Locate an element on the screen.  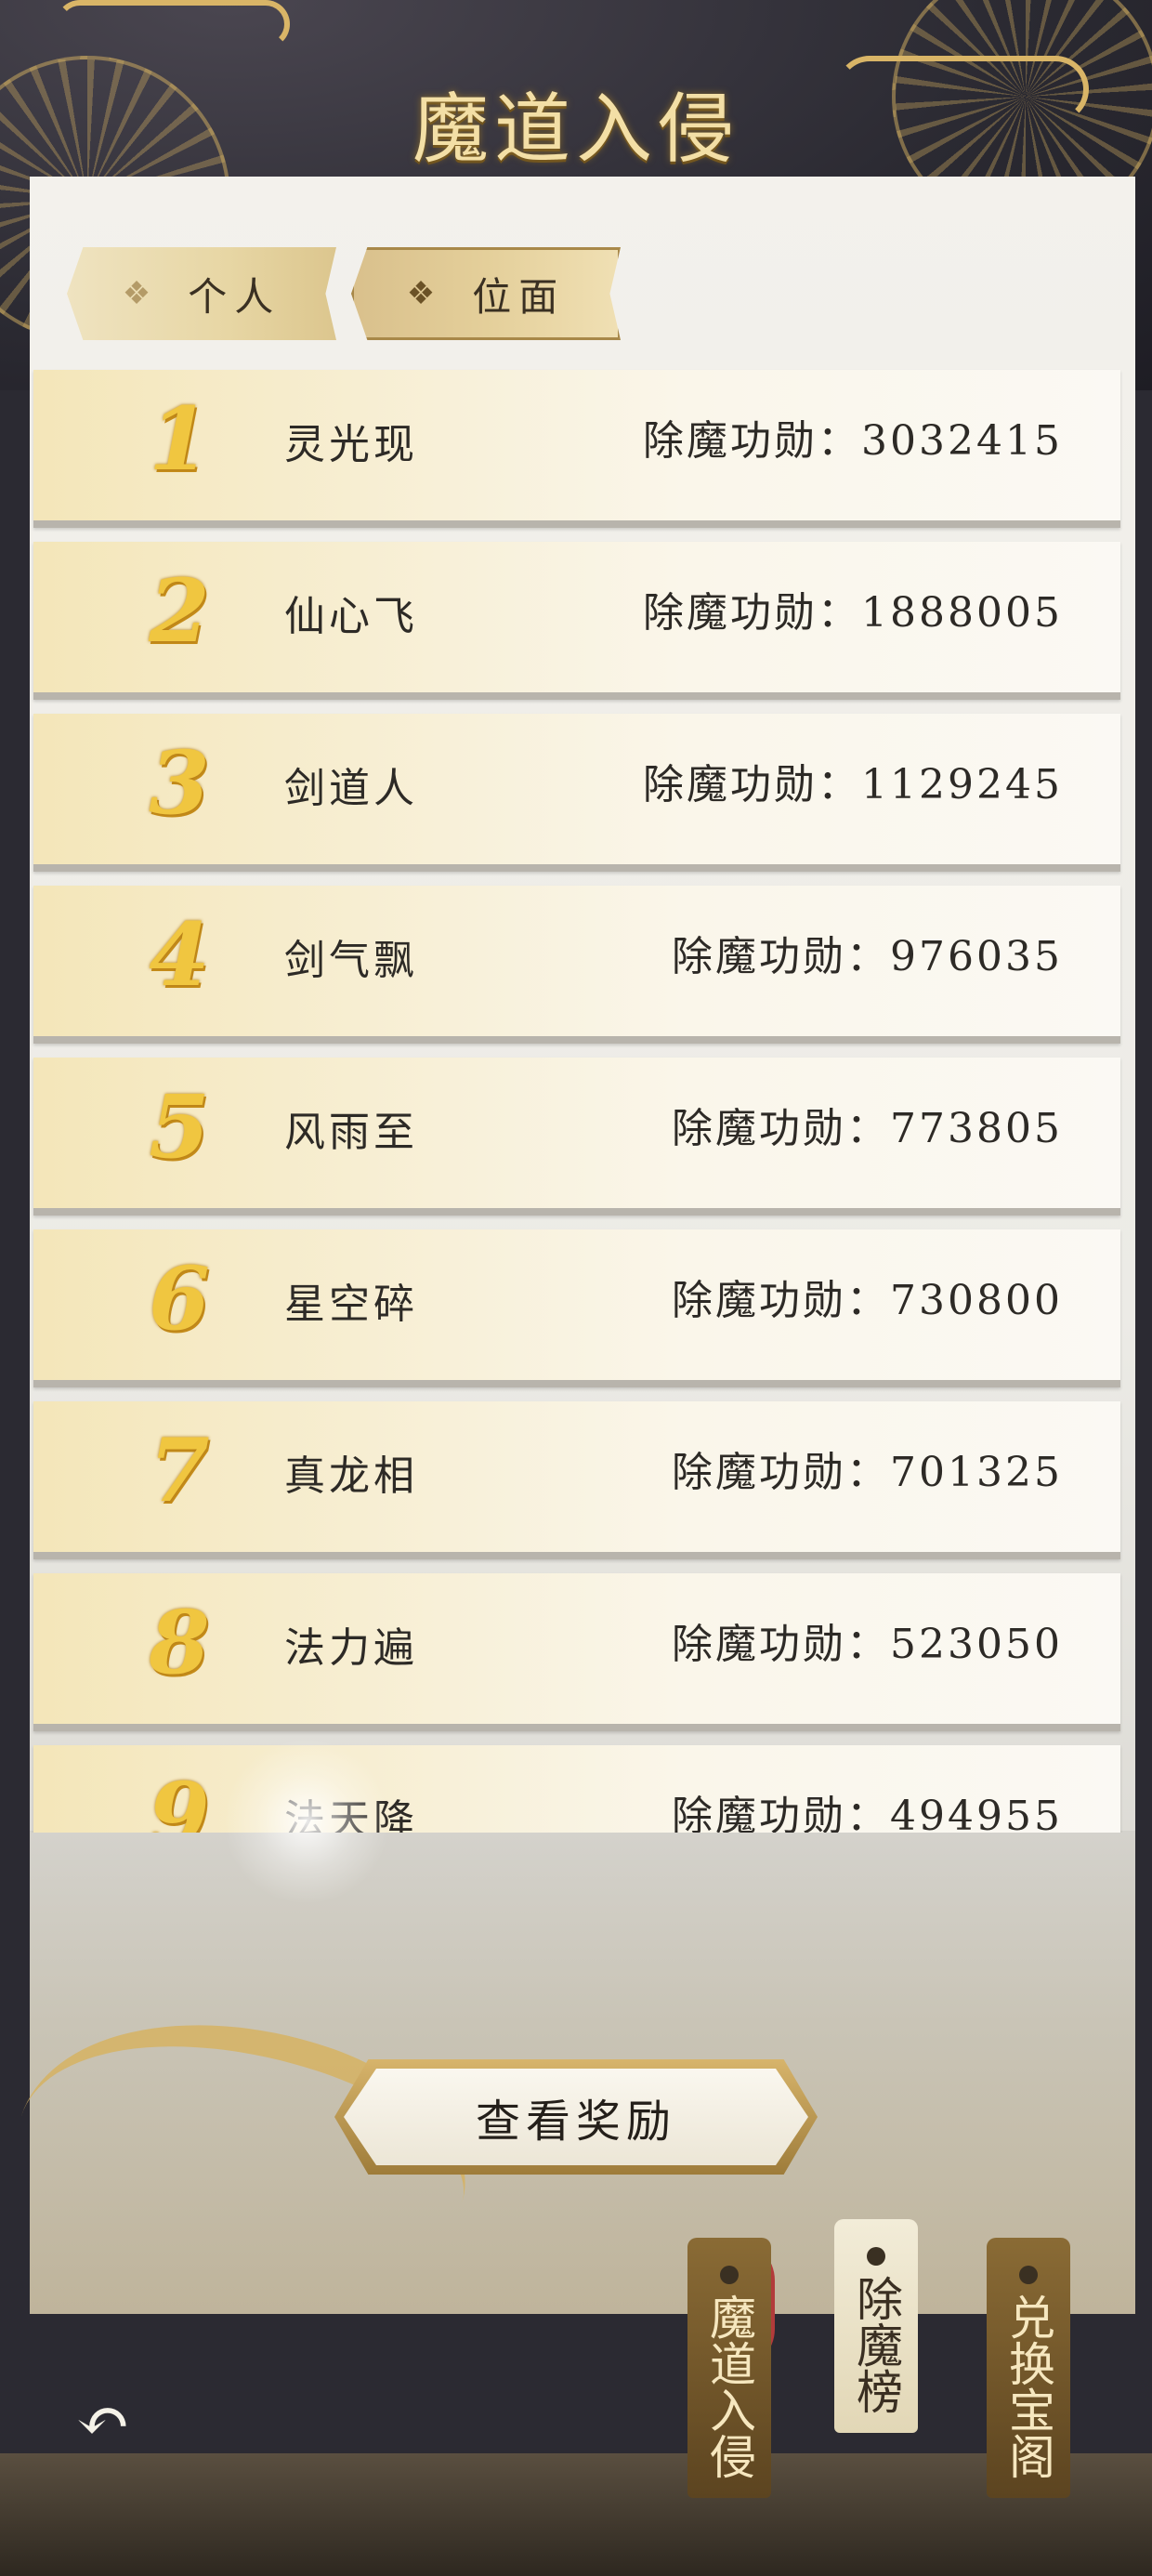
tag-label: 魔道入侵 is located at coordinates (729, 2386).